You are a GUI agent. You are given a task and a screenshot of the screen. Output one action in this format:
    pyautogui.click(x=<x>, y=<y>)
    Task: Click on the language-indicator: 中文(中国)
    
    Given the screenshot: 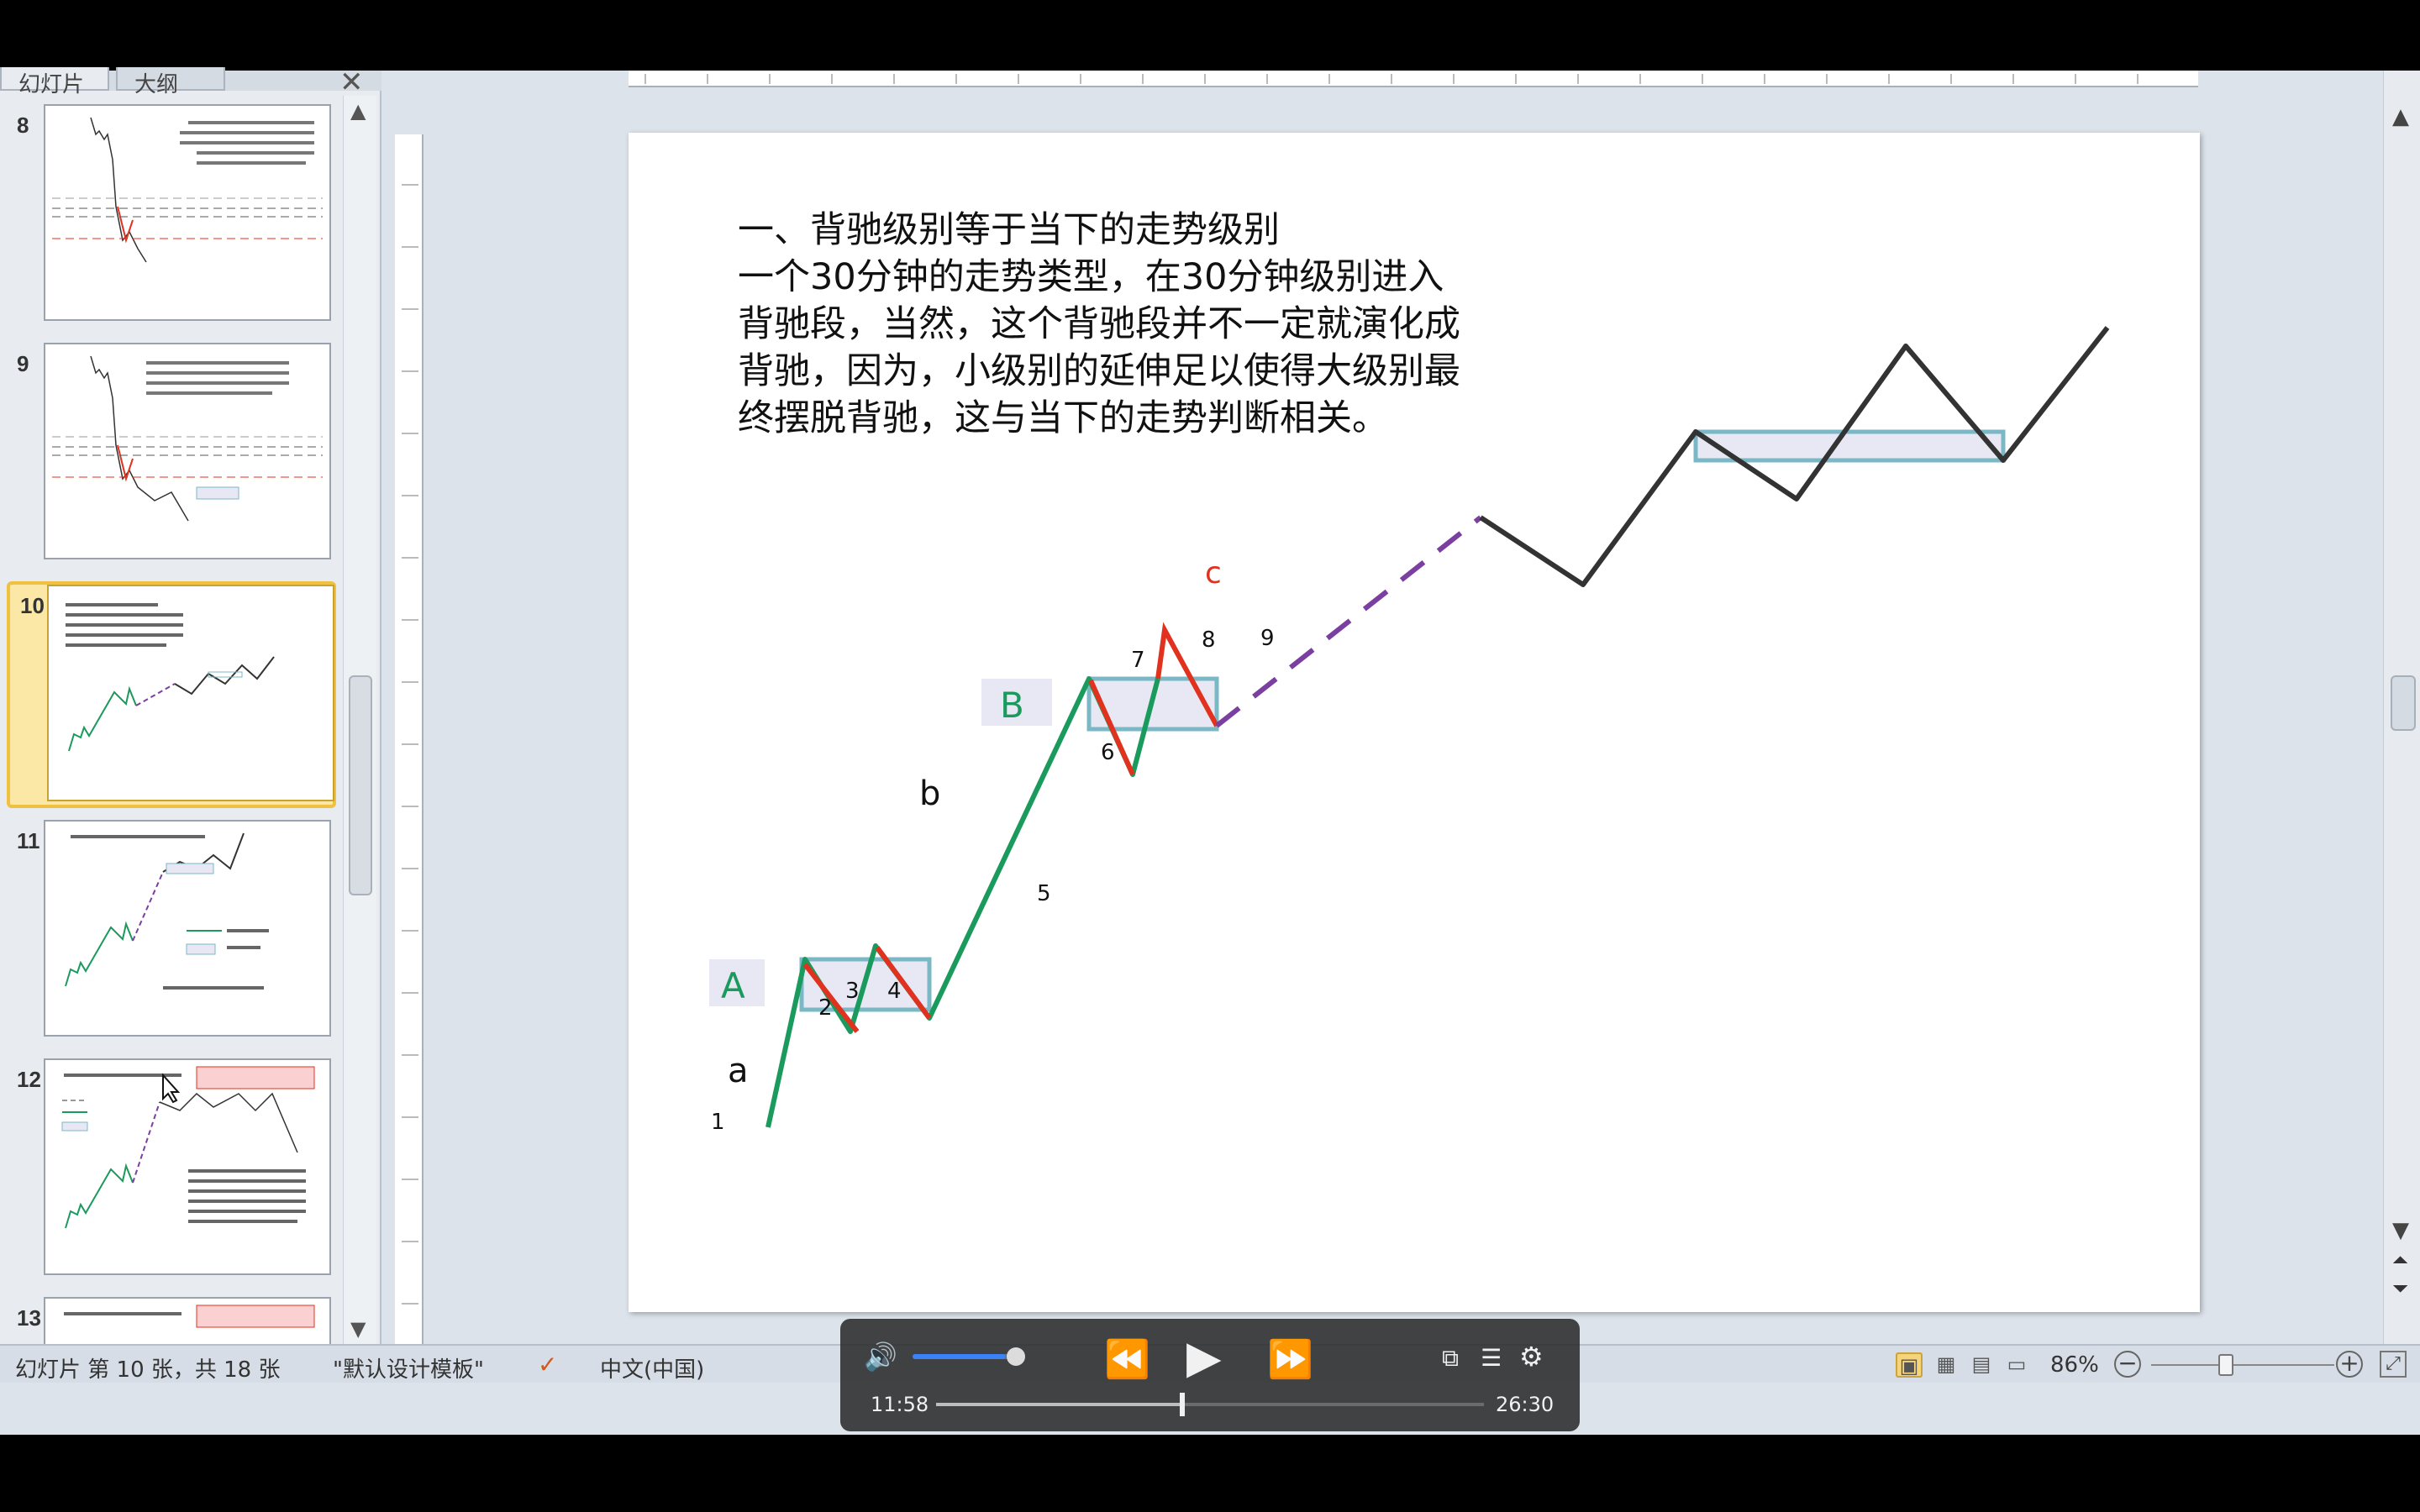 What is the action you would take?
    pyautogui.click(x=652, y=1367)
    